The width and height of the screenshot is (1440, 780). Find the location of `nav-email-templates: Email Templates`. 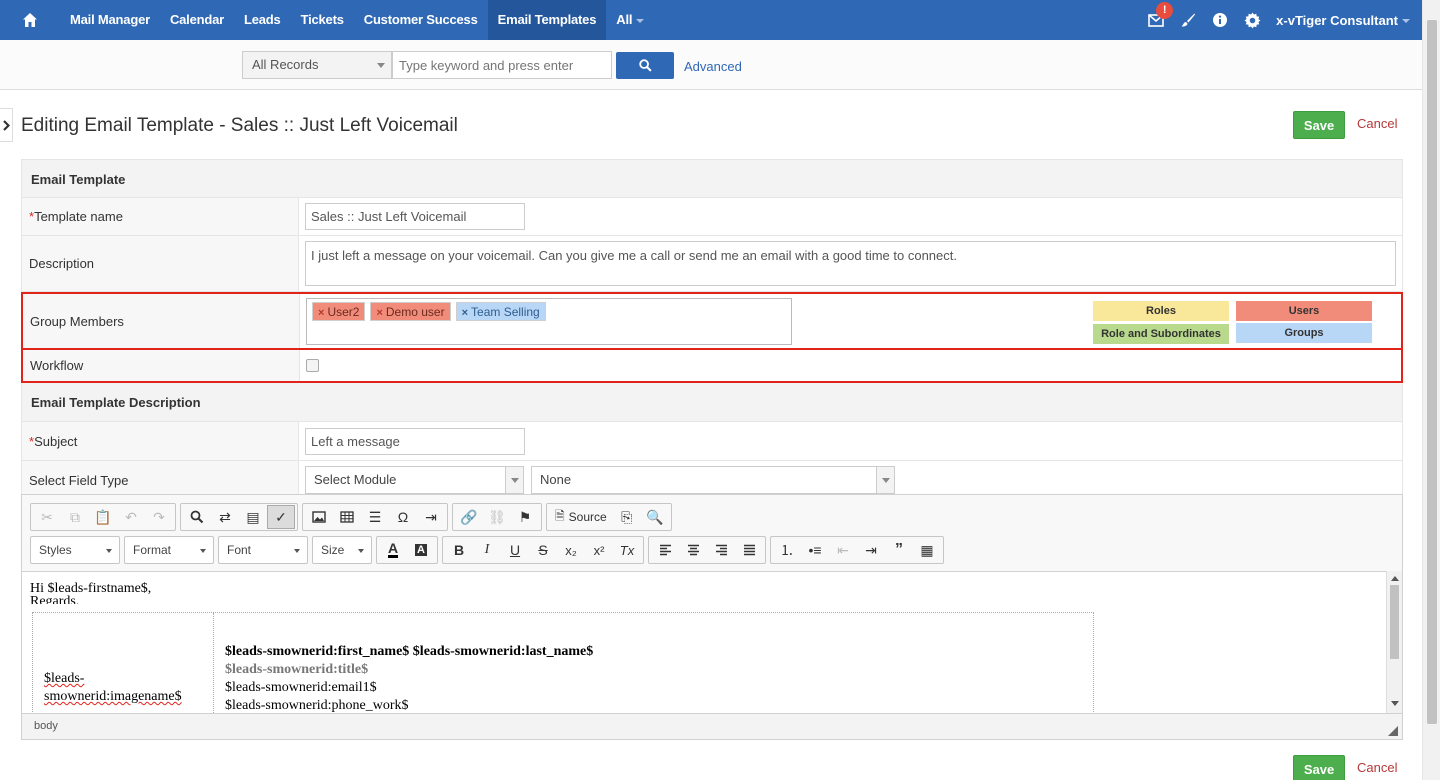

nav-email-templates: Email Templates is located at coordinates (547, 20).